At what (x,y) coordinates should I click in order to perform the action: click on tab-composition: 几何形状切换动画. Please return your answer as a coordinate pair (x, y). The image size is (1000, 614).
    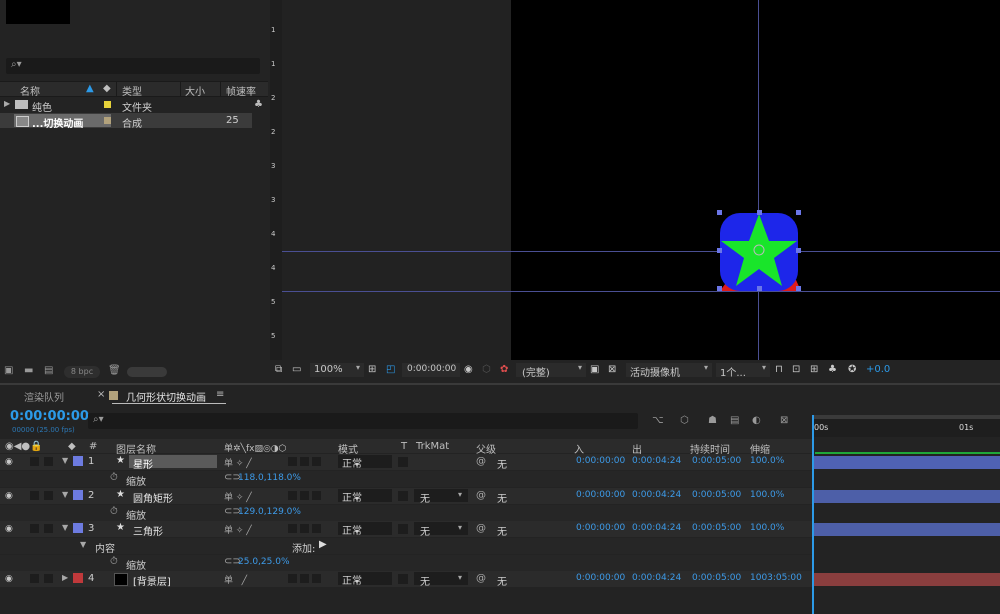
    Looking at the image, I should click on (166, 396).